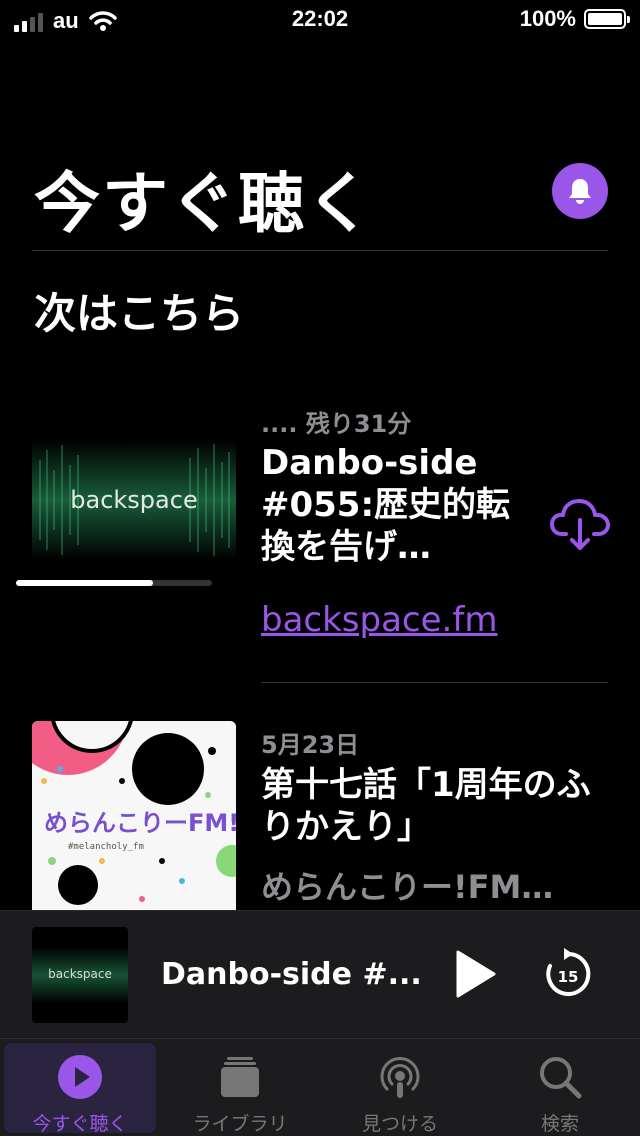 This screenshot has height=1136, width=640. What do you see at coordinates (547, 18) in the screenshot?
I see `battery-percentage: 100%` at bounding box center [547, 18].